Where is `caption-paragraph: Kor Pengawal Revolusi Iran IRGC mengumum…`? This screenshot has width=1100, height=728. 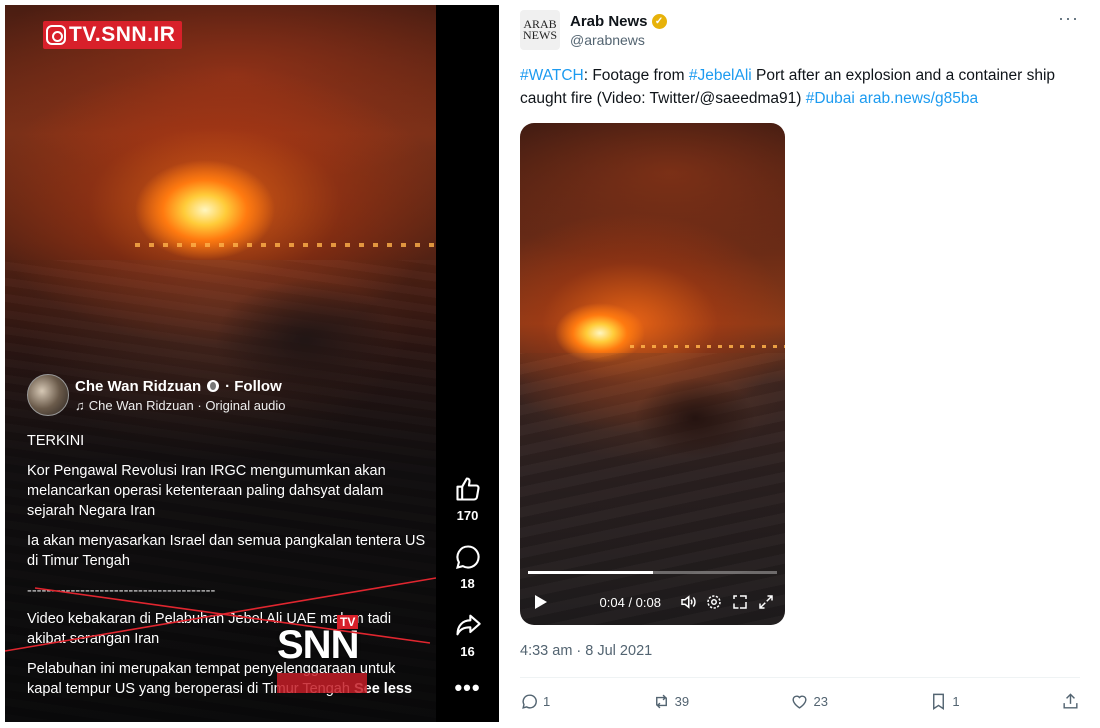 caption-paragraph: Kor Pengawal Revolusi Iran IRGC mengumum… is located at coordinates (206, 491).